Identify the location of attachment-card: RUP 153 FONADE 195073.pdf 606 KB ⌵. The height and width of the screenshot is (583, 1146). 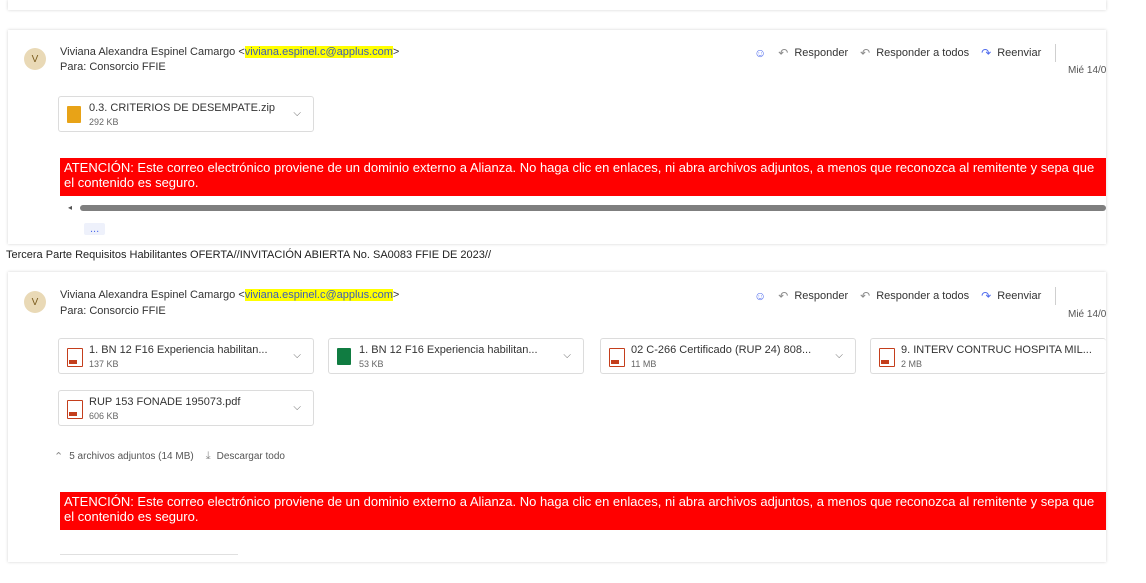
(186, 408).